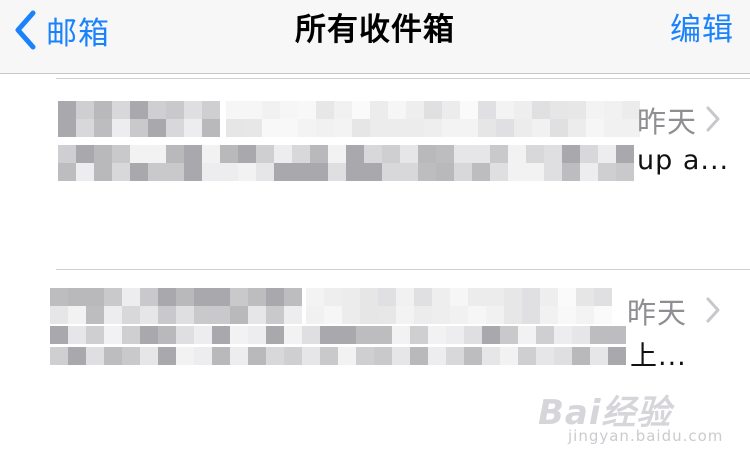  What do you see at coordinates (626, 415) in the screenshot?
I see `baidu-jingyan-watermark: Bai经验 jingyan.baidu.com` at bounding box center [626, 415].